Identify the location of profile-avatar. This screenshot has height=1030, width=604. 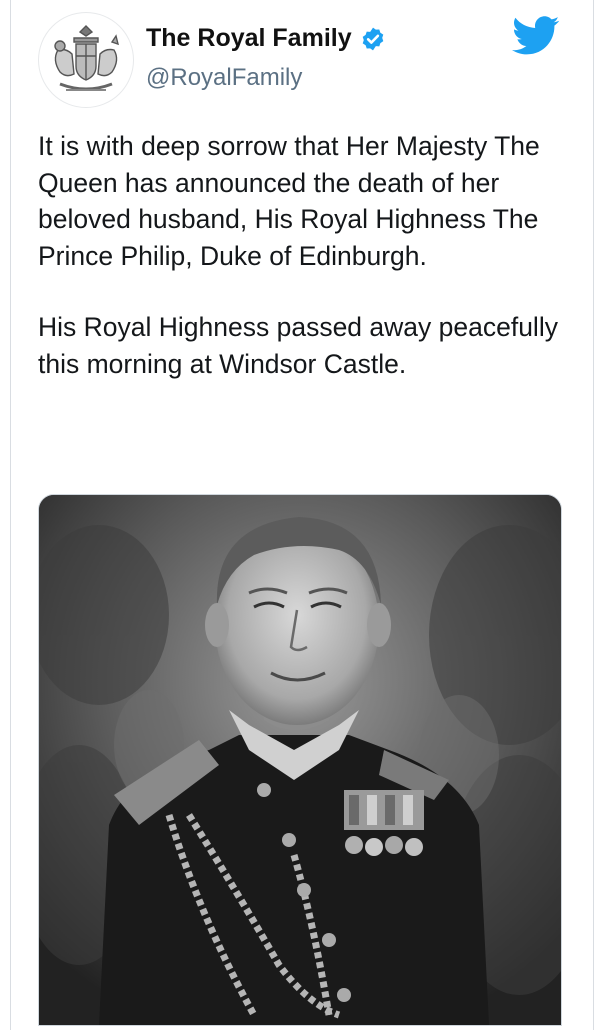
(86, 60).